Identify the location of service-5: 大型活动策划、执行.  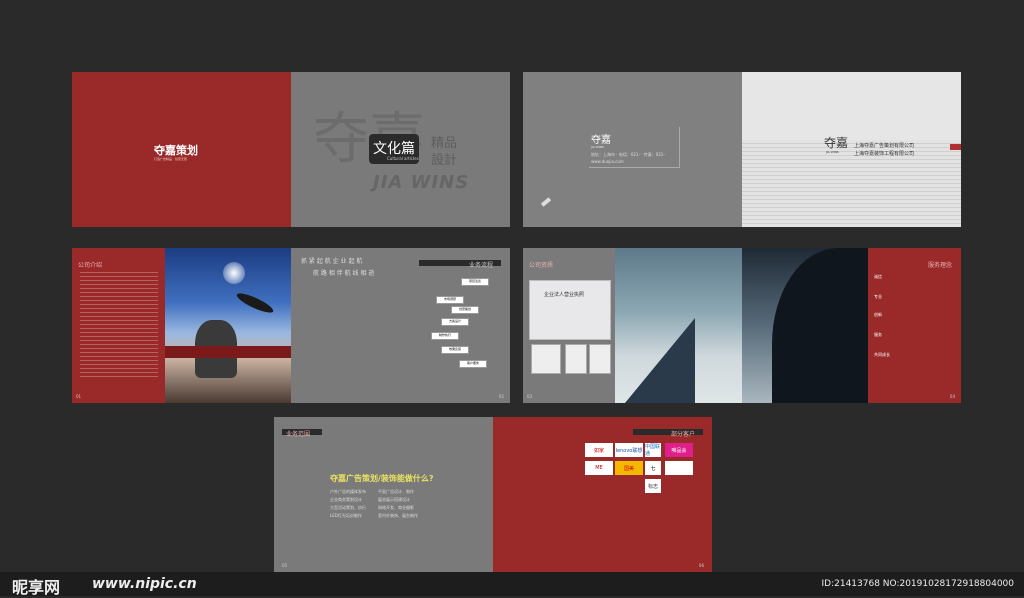
(348, 507).